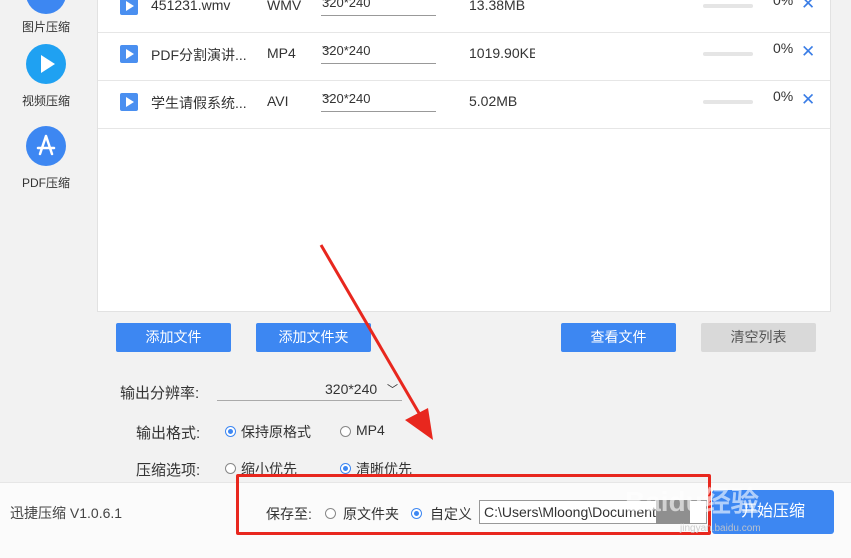  What do you see at coordinates (720, 528) in the screenshot?
I see `watermark-url: jingyan.baidu.com` at bounding box center [720, 528].